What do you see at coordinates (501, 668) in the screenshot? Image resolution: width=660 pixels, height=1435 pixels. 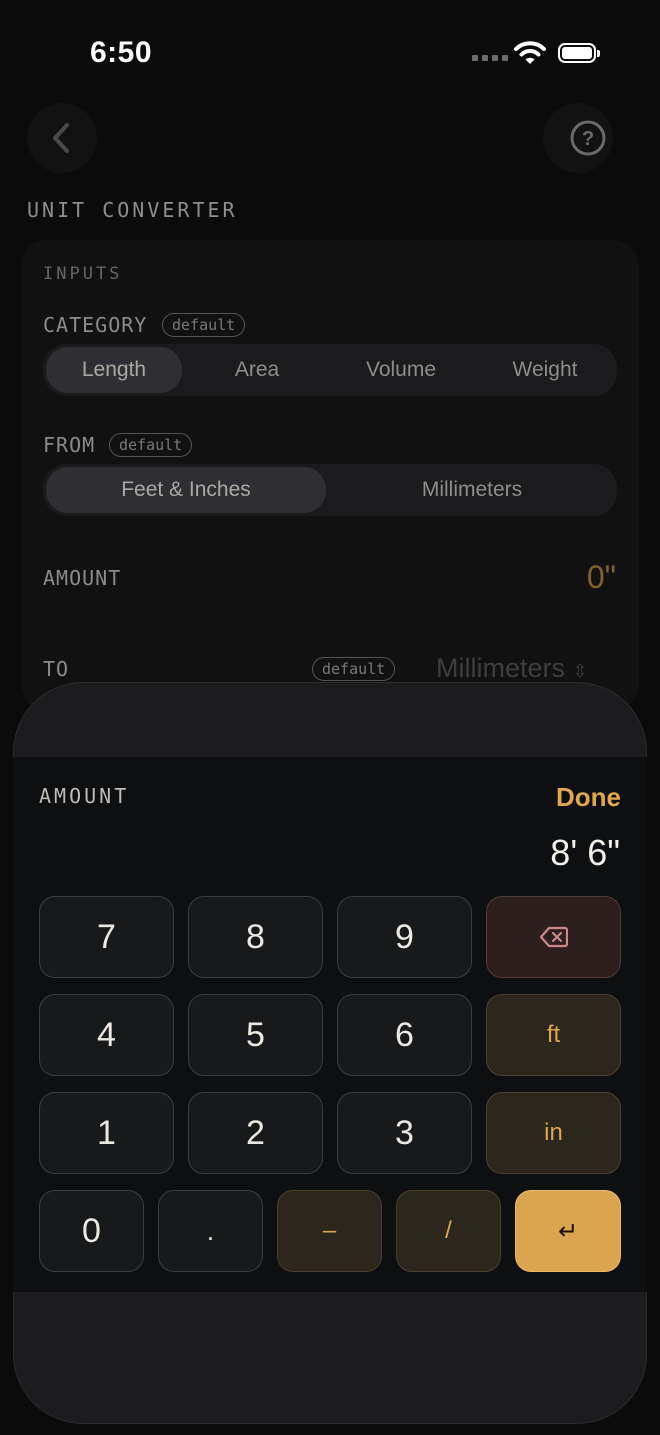 I see `to-unit-value: Millimeters` at bounding box center [501, 668].